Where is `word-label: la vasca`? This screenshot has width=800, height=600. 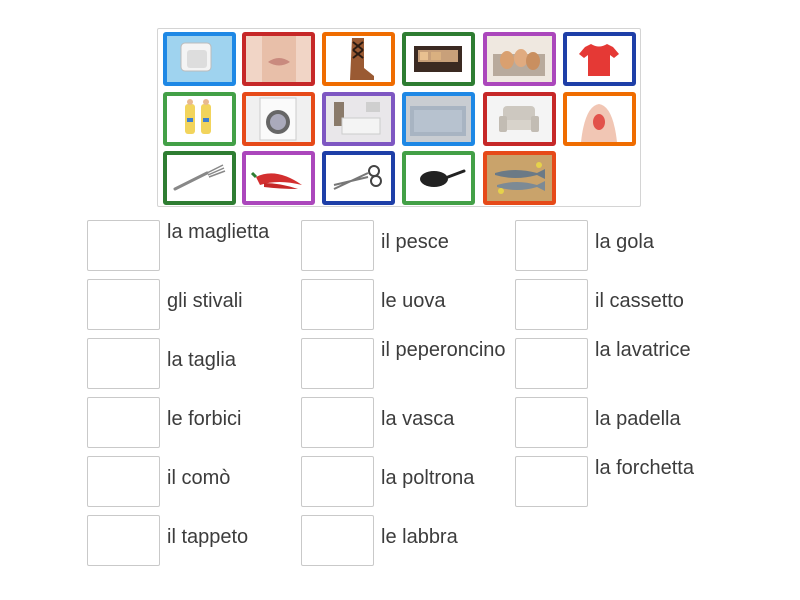
word-label: la vasca is located at coordinates (418, 419).